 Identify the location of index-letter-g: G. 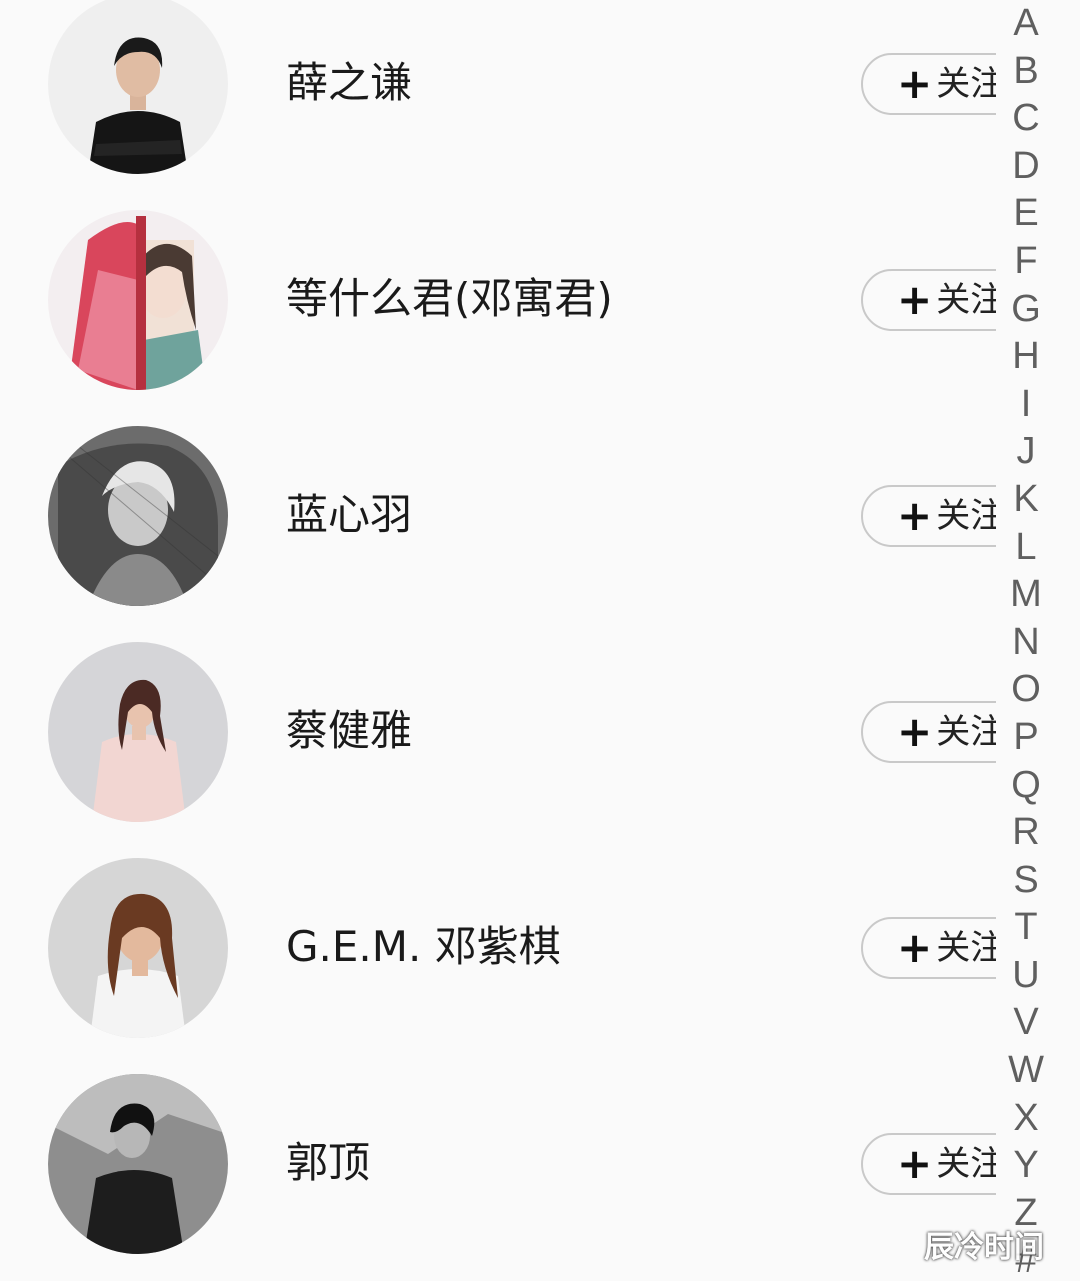
(1026, 310).